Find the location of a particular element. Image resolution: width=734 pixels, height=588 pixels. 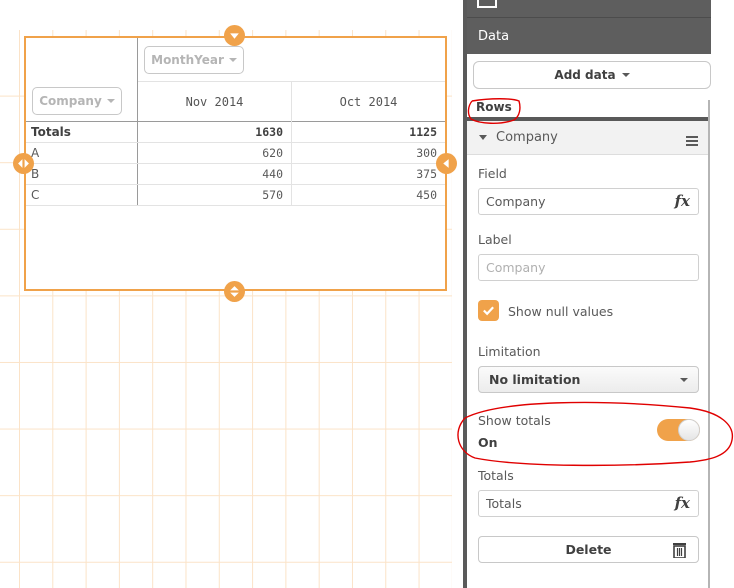

data-section-header: Data is located at coordinates (589, 36).